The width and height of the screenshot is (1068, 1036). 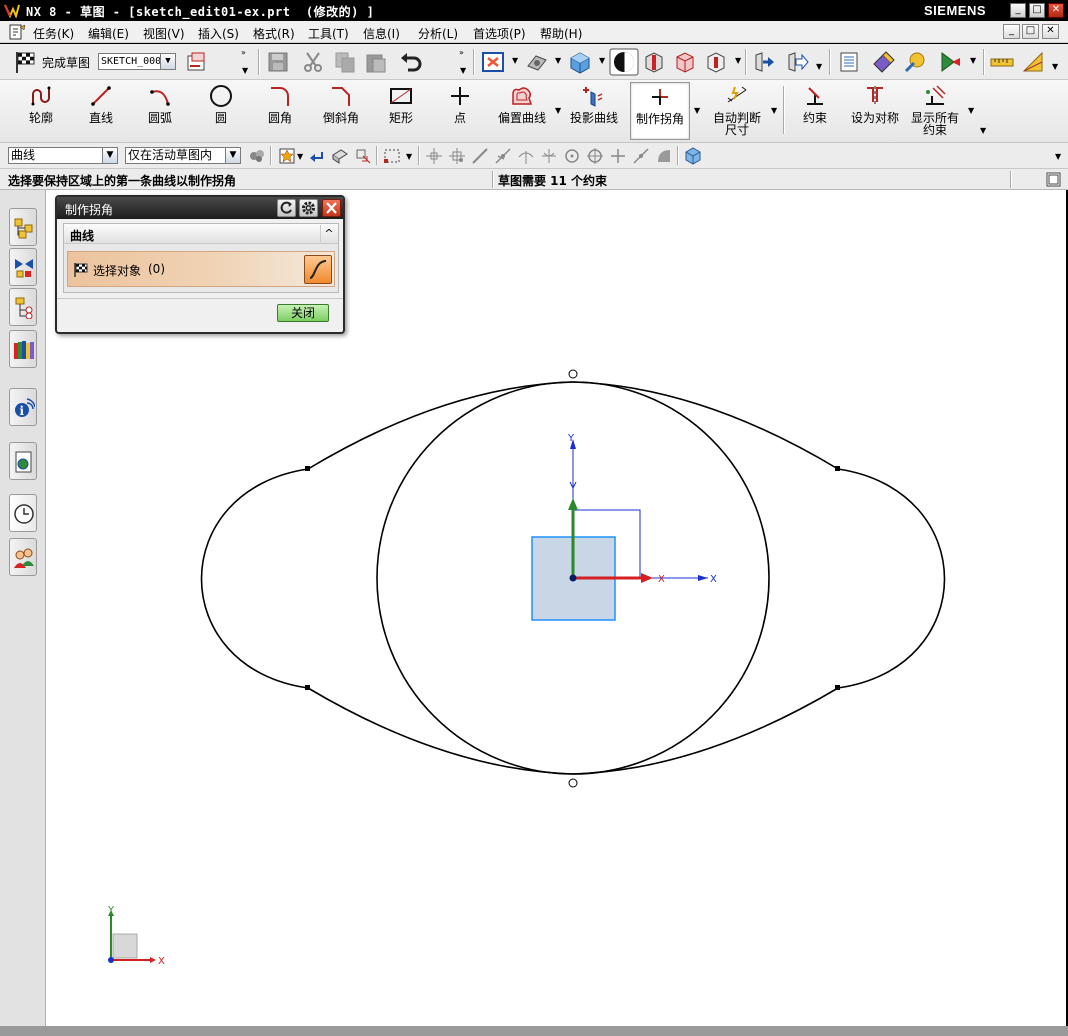 I want to click on feature-select-icon, so click(x=363, y=156).